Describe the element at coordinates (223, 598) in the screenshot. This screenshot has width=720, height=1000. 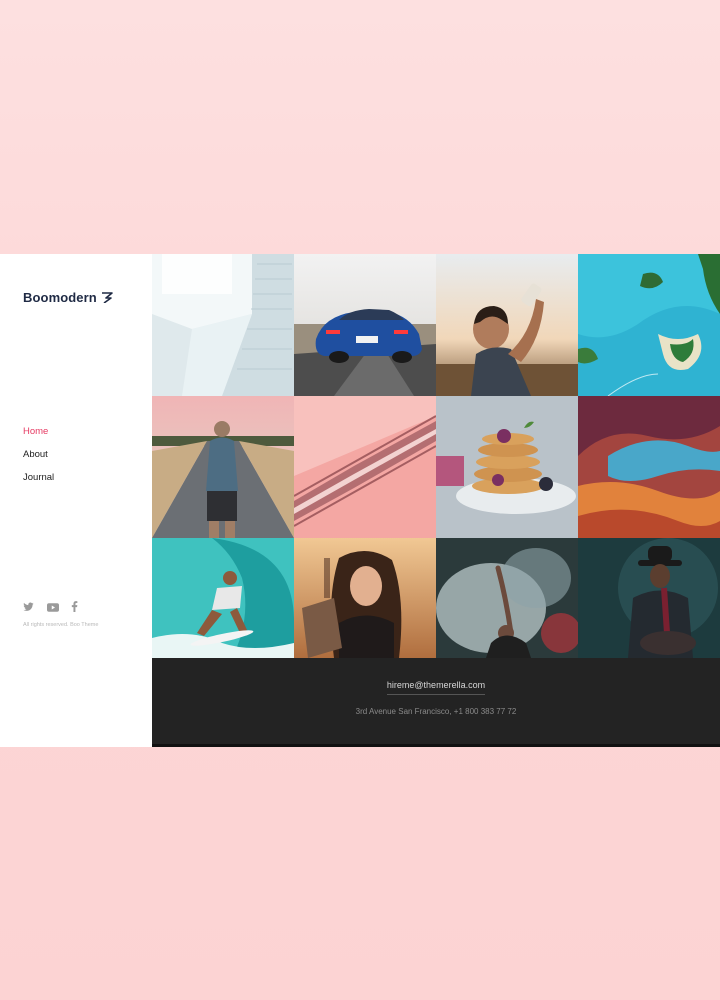
I see `surfer-photo` at that location.